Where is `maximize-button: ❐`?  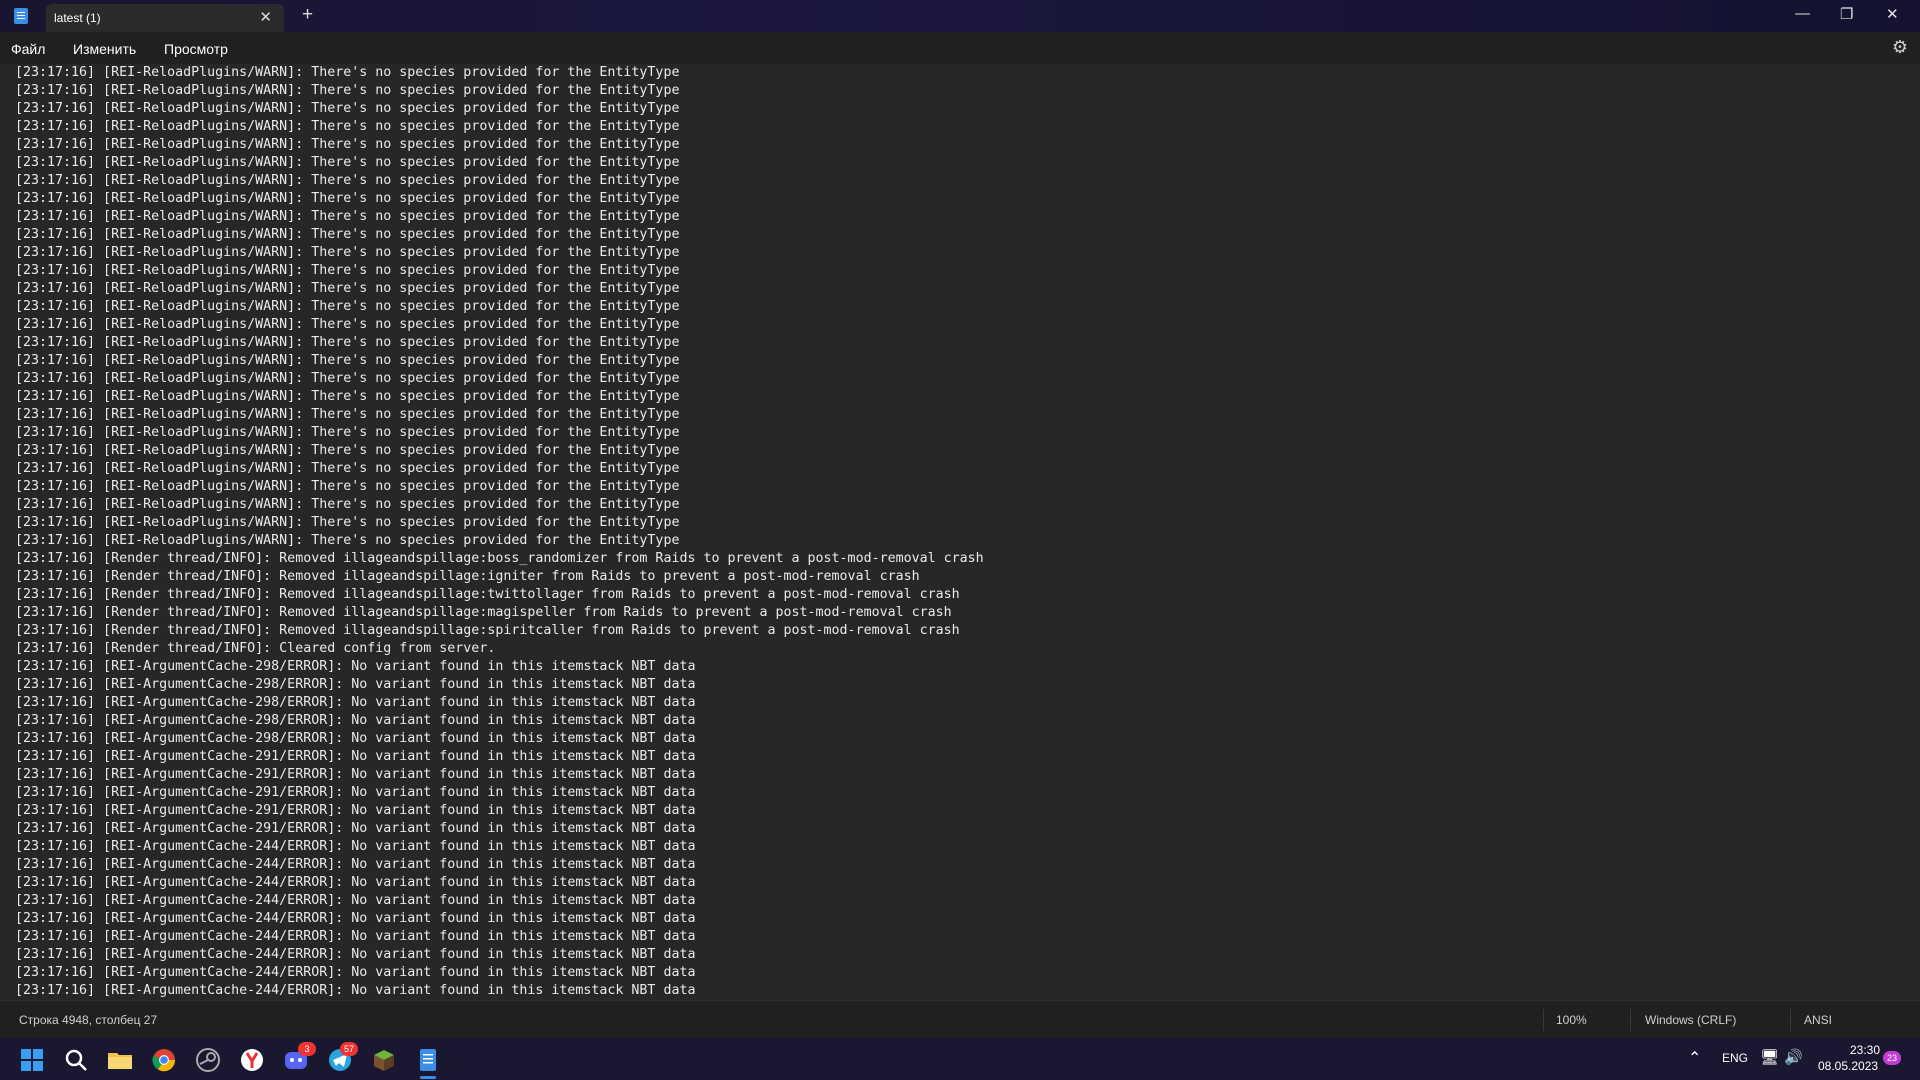 maximize-button: ❐ is located at coordinates (1846, 14).